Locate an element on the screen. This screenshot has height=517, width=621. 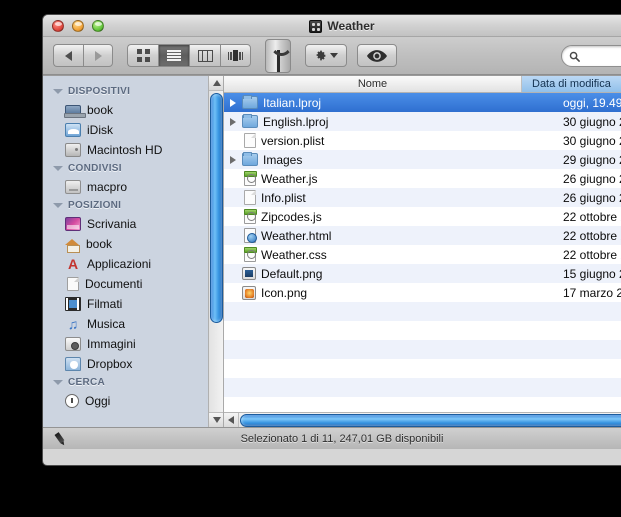
sidebar-section-dispositivi: DISPOSITIVI is located at coordinates (133, 91).